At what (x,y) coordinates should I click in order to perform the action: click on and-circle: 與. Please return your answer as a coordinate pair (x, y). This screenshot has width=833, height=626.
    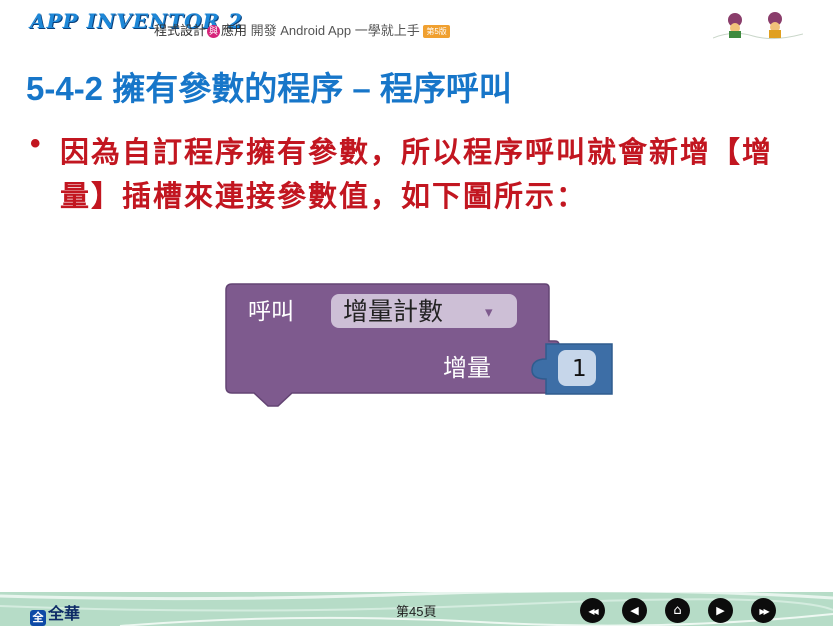
    Looking at the image, I should click on (214, 32).